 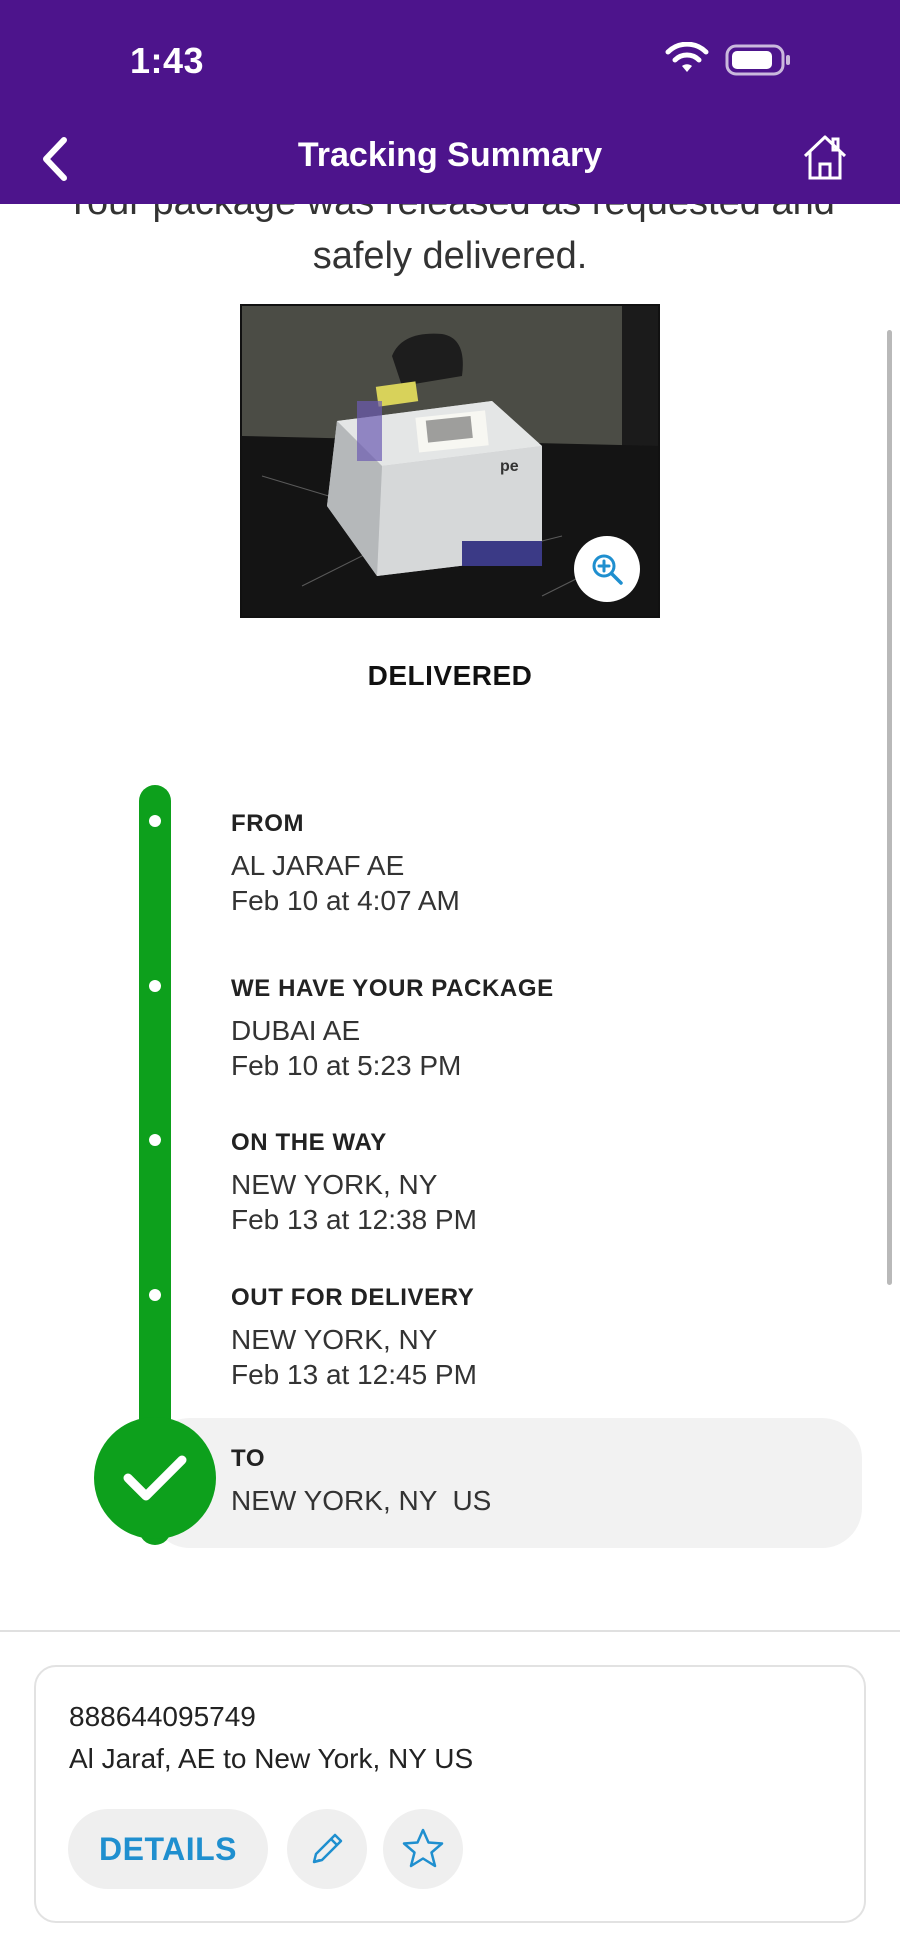 I want to click on delivered-check-badge, so click(x=155, y=1478).